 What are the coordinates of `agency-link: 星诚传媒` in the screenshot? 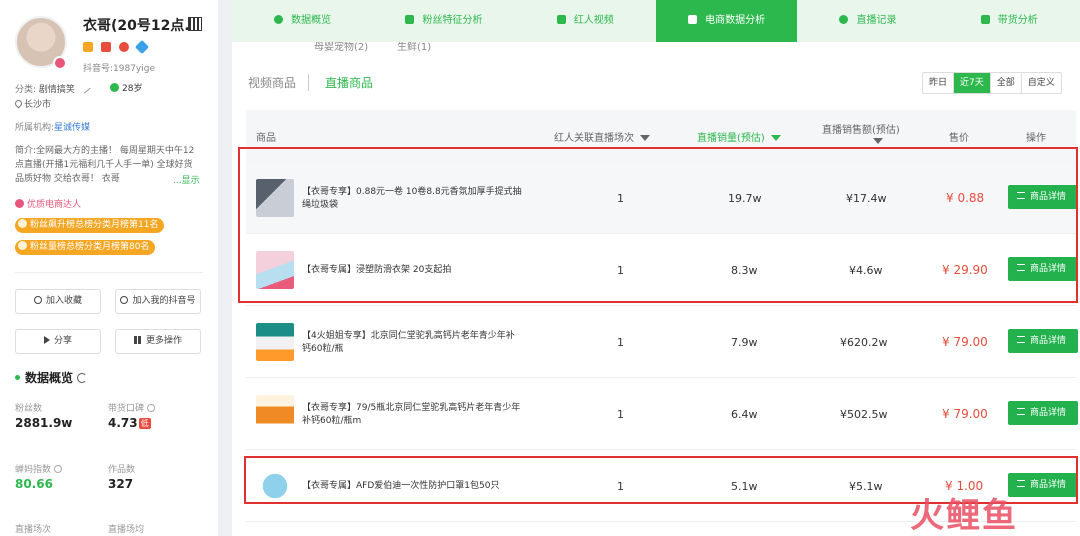 It's located at (72, 128).